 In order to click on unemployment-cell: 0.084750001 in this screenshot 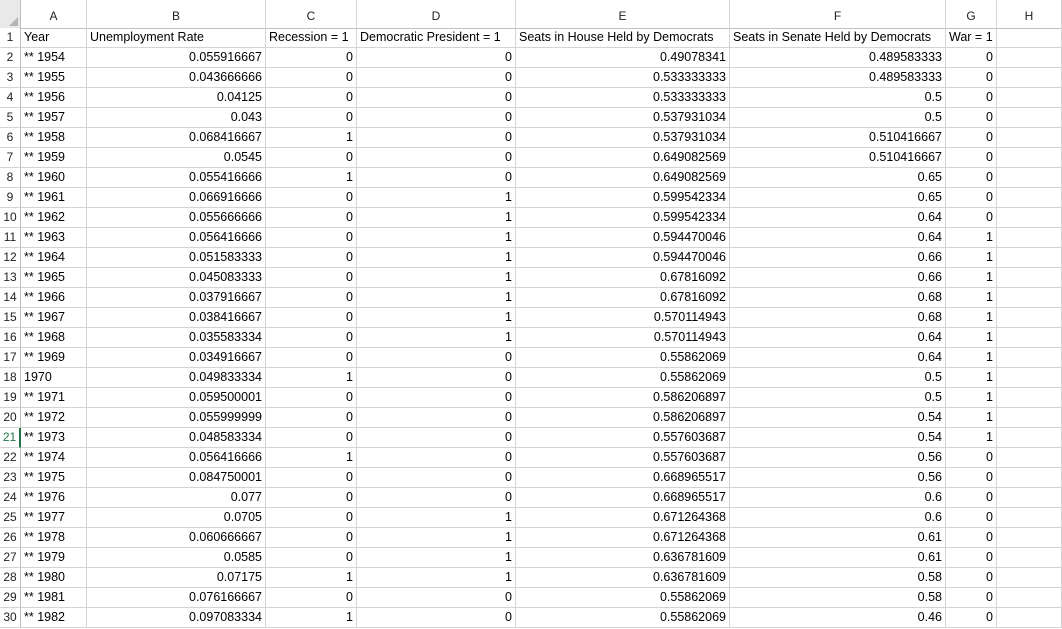, I will do `click(176, 478)`.